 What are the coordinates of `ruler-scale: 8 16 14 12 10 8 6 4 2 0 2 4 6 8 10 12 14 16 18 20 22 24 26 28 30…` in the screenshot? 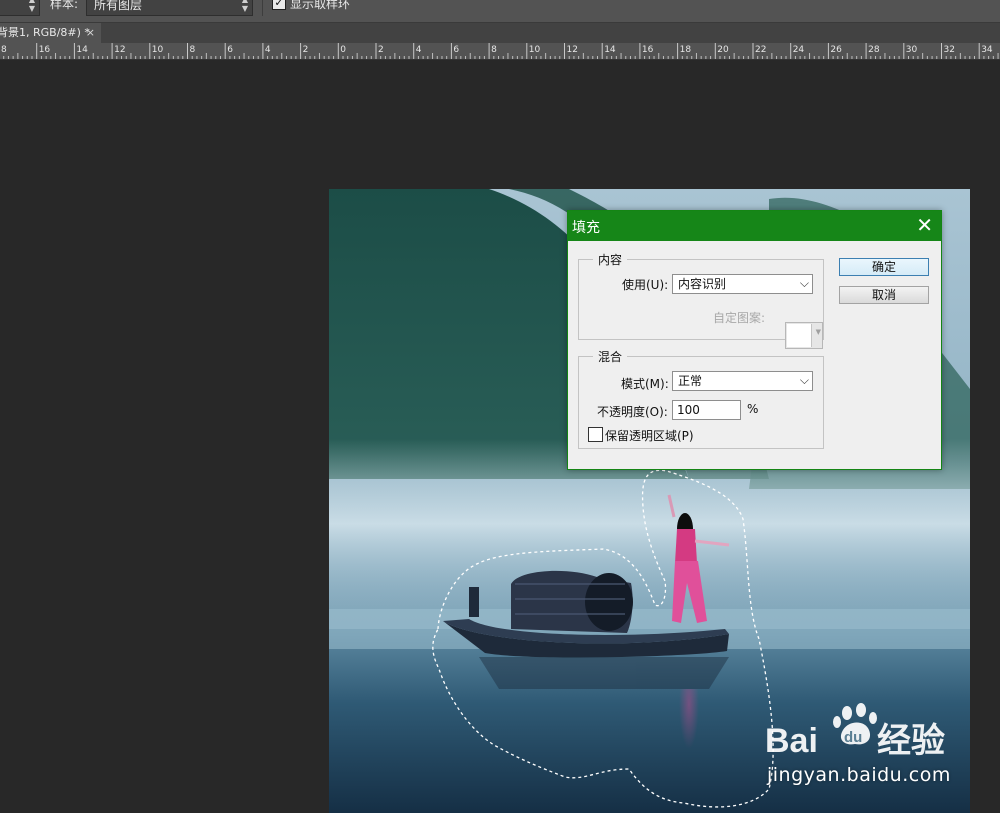 It's located at (500, 51).